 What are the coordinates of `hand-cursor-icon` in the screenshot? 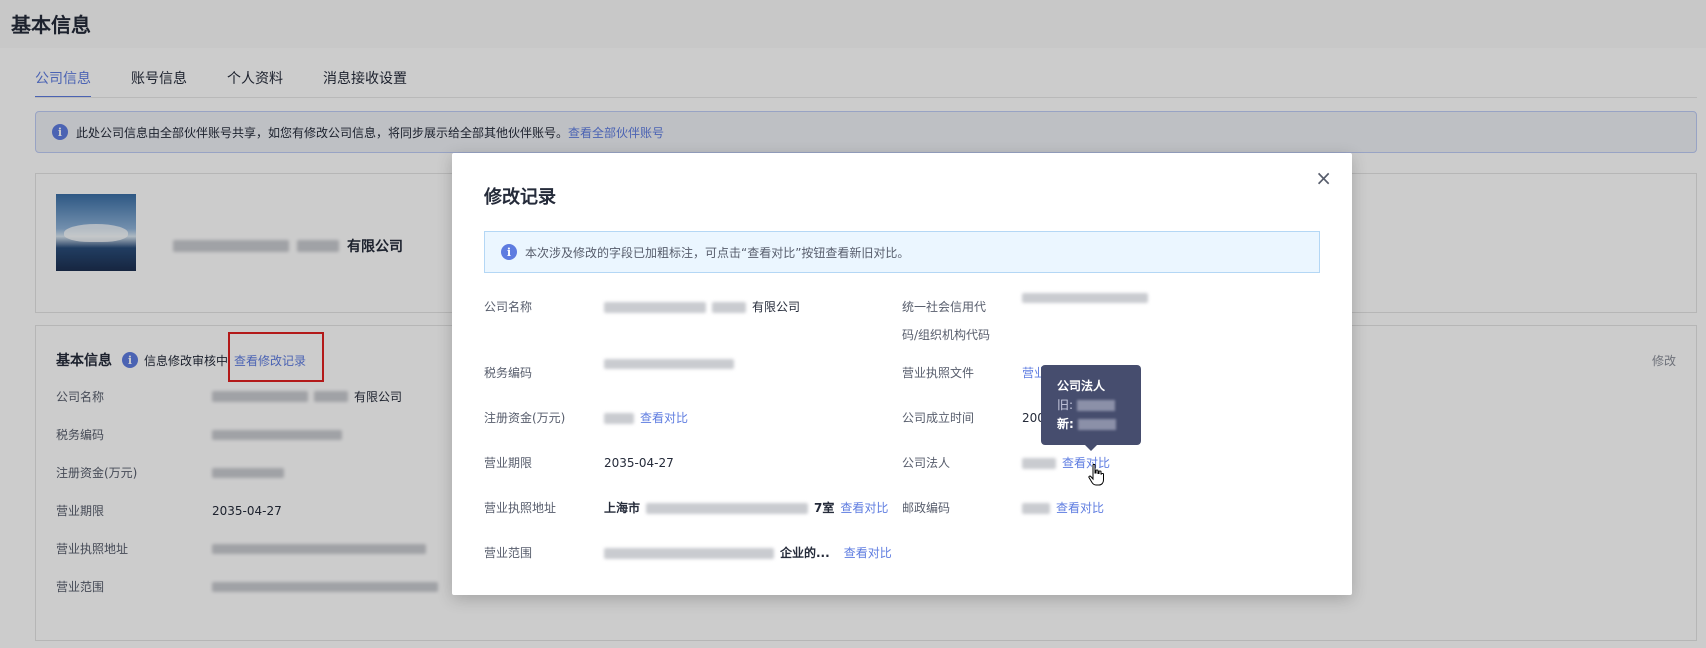 It's located at (1096, 475).